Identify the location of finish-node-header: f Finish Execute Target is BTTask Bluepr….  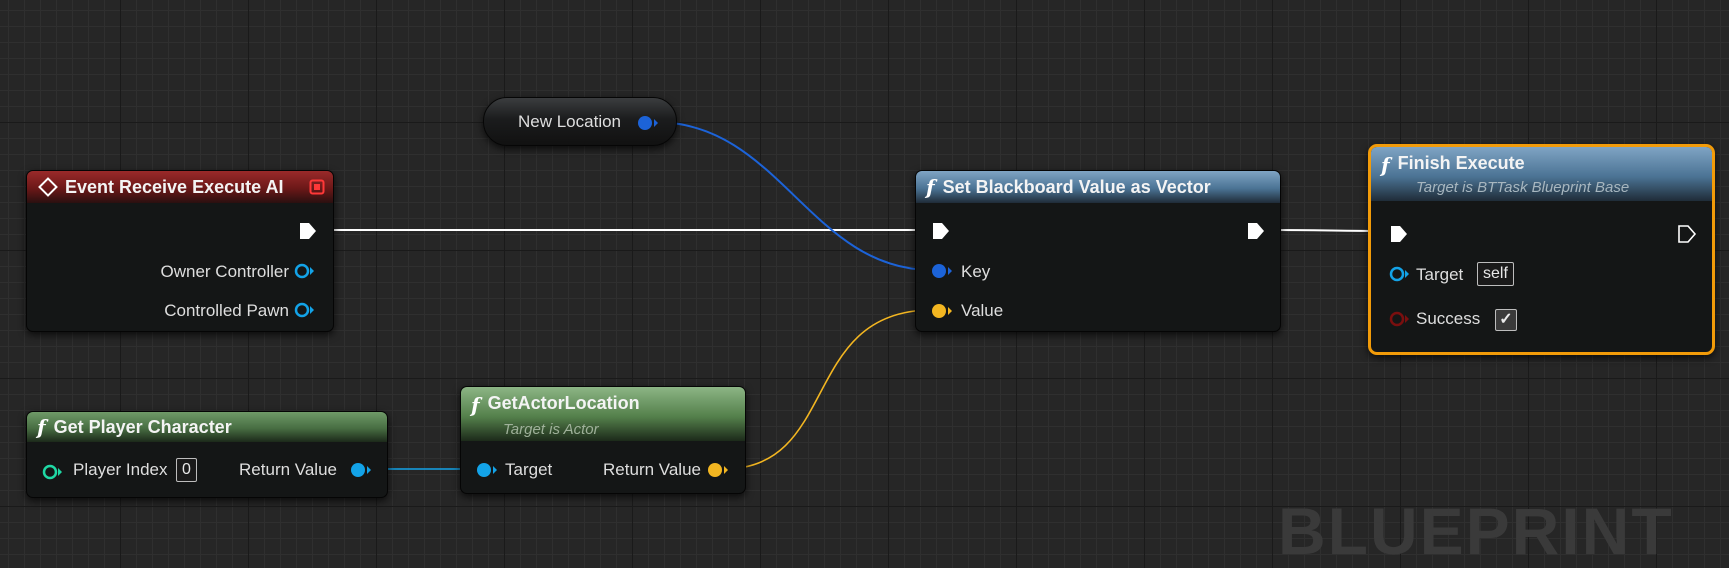
(1541, 174).